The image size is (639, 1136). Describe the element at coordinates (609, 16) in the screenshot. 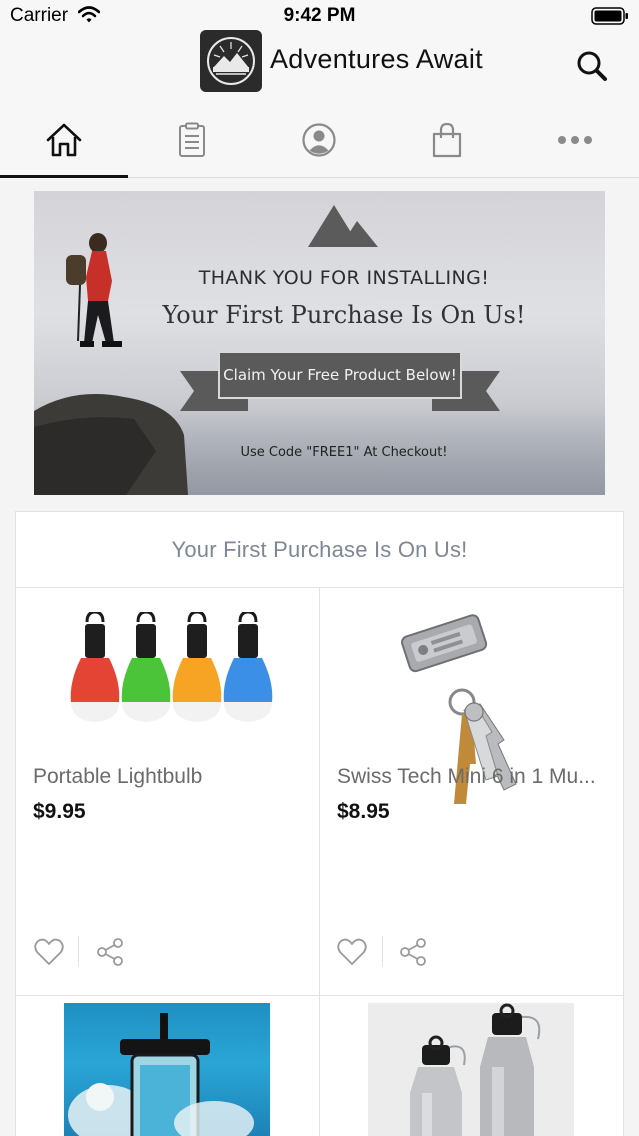

I see `battery-icon` at that location.